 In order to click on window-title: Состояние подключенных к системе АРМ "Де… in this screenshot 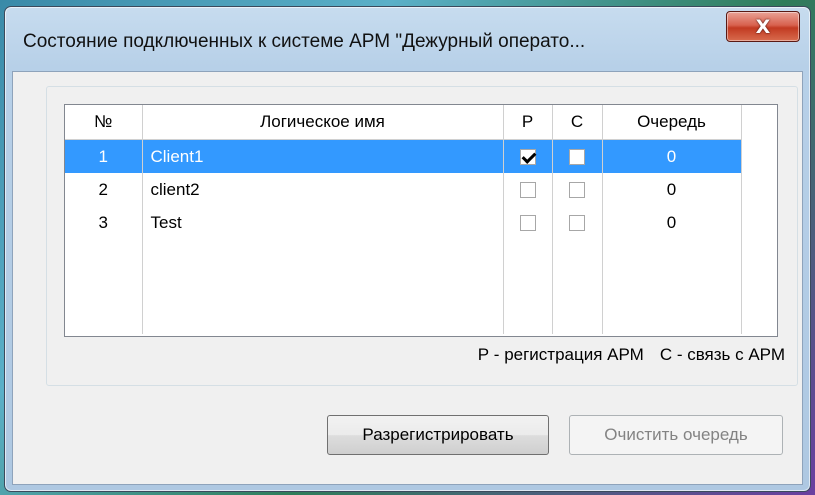, I will do `click(304, 41)`.